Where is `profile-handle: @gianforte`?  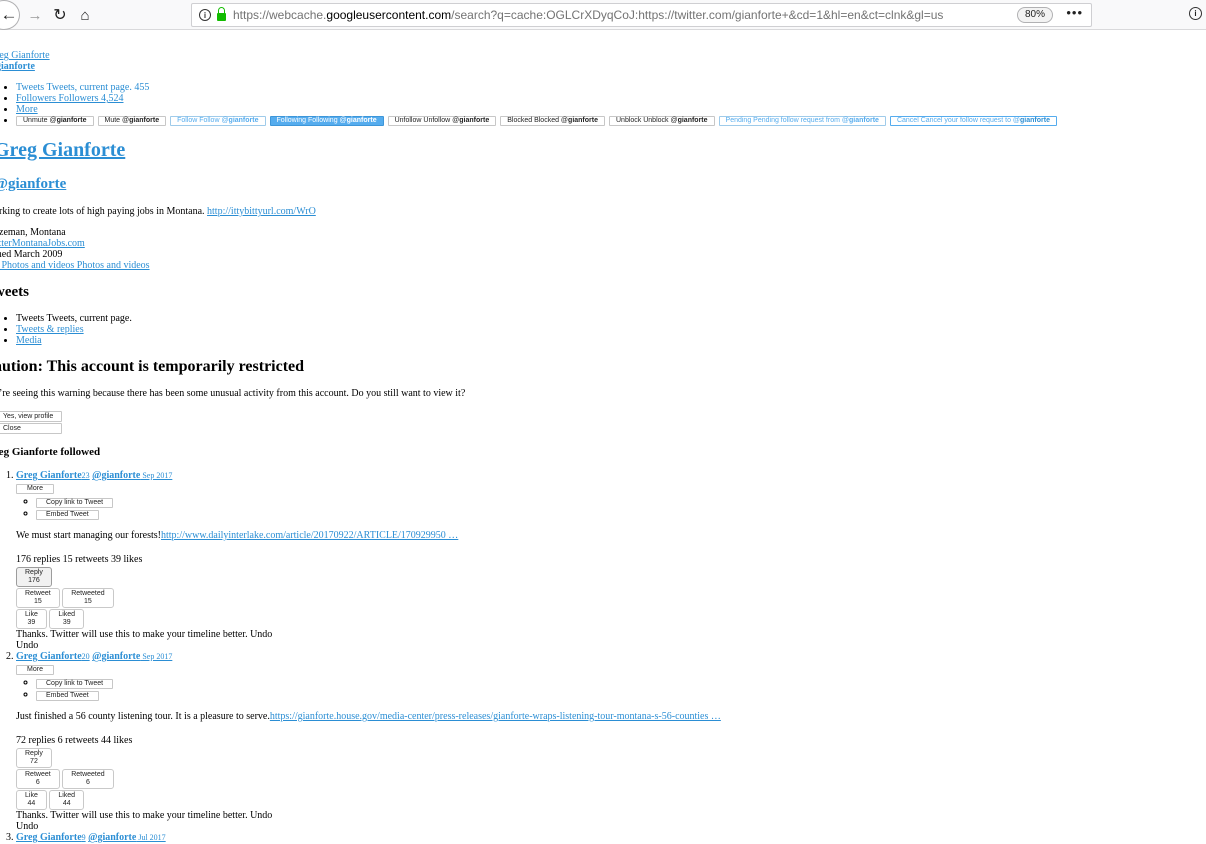
profile-handle: @gianforte is located at coordinates (33, 184).